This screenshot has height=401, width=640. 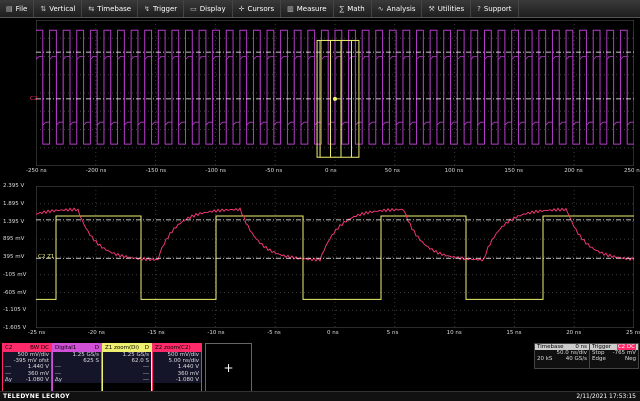 I want to click on zoom-y-tick: -1.105 V, so click(x=15, y=310).